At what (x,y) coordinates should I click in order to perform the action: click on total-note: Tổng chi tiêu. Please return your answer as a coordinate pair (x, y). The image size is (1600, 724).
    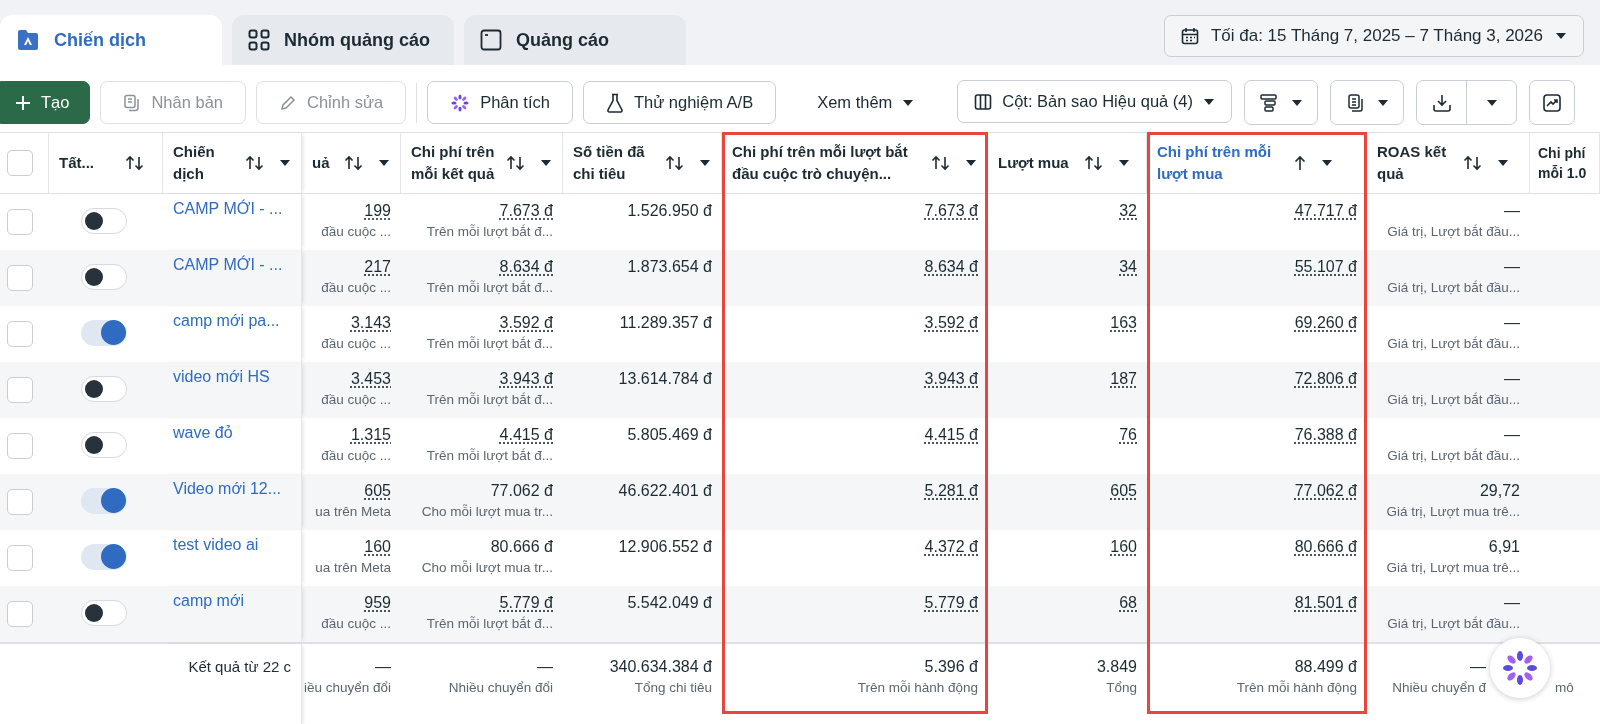
    Looking at the image, I should click on (673, 687).